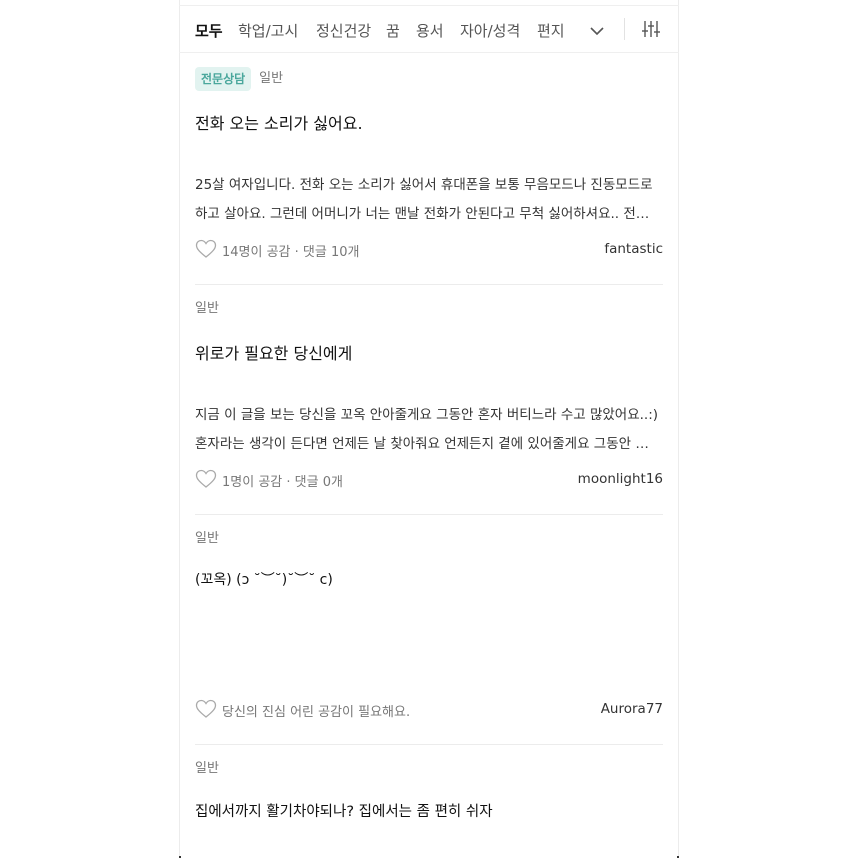  What do you see at coordinates (282, 482) in the screenshot?
I see `empathy-comment-count: 1명이 공감 · 댓글 0개` at bounding box center [282, 482].